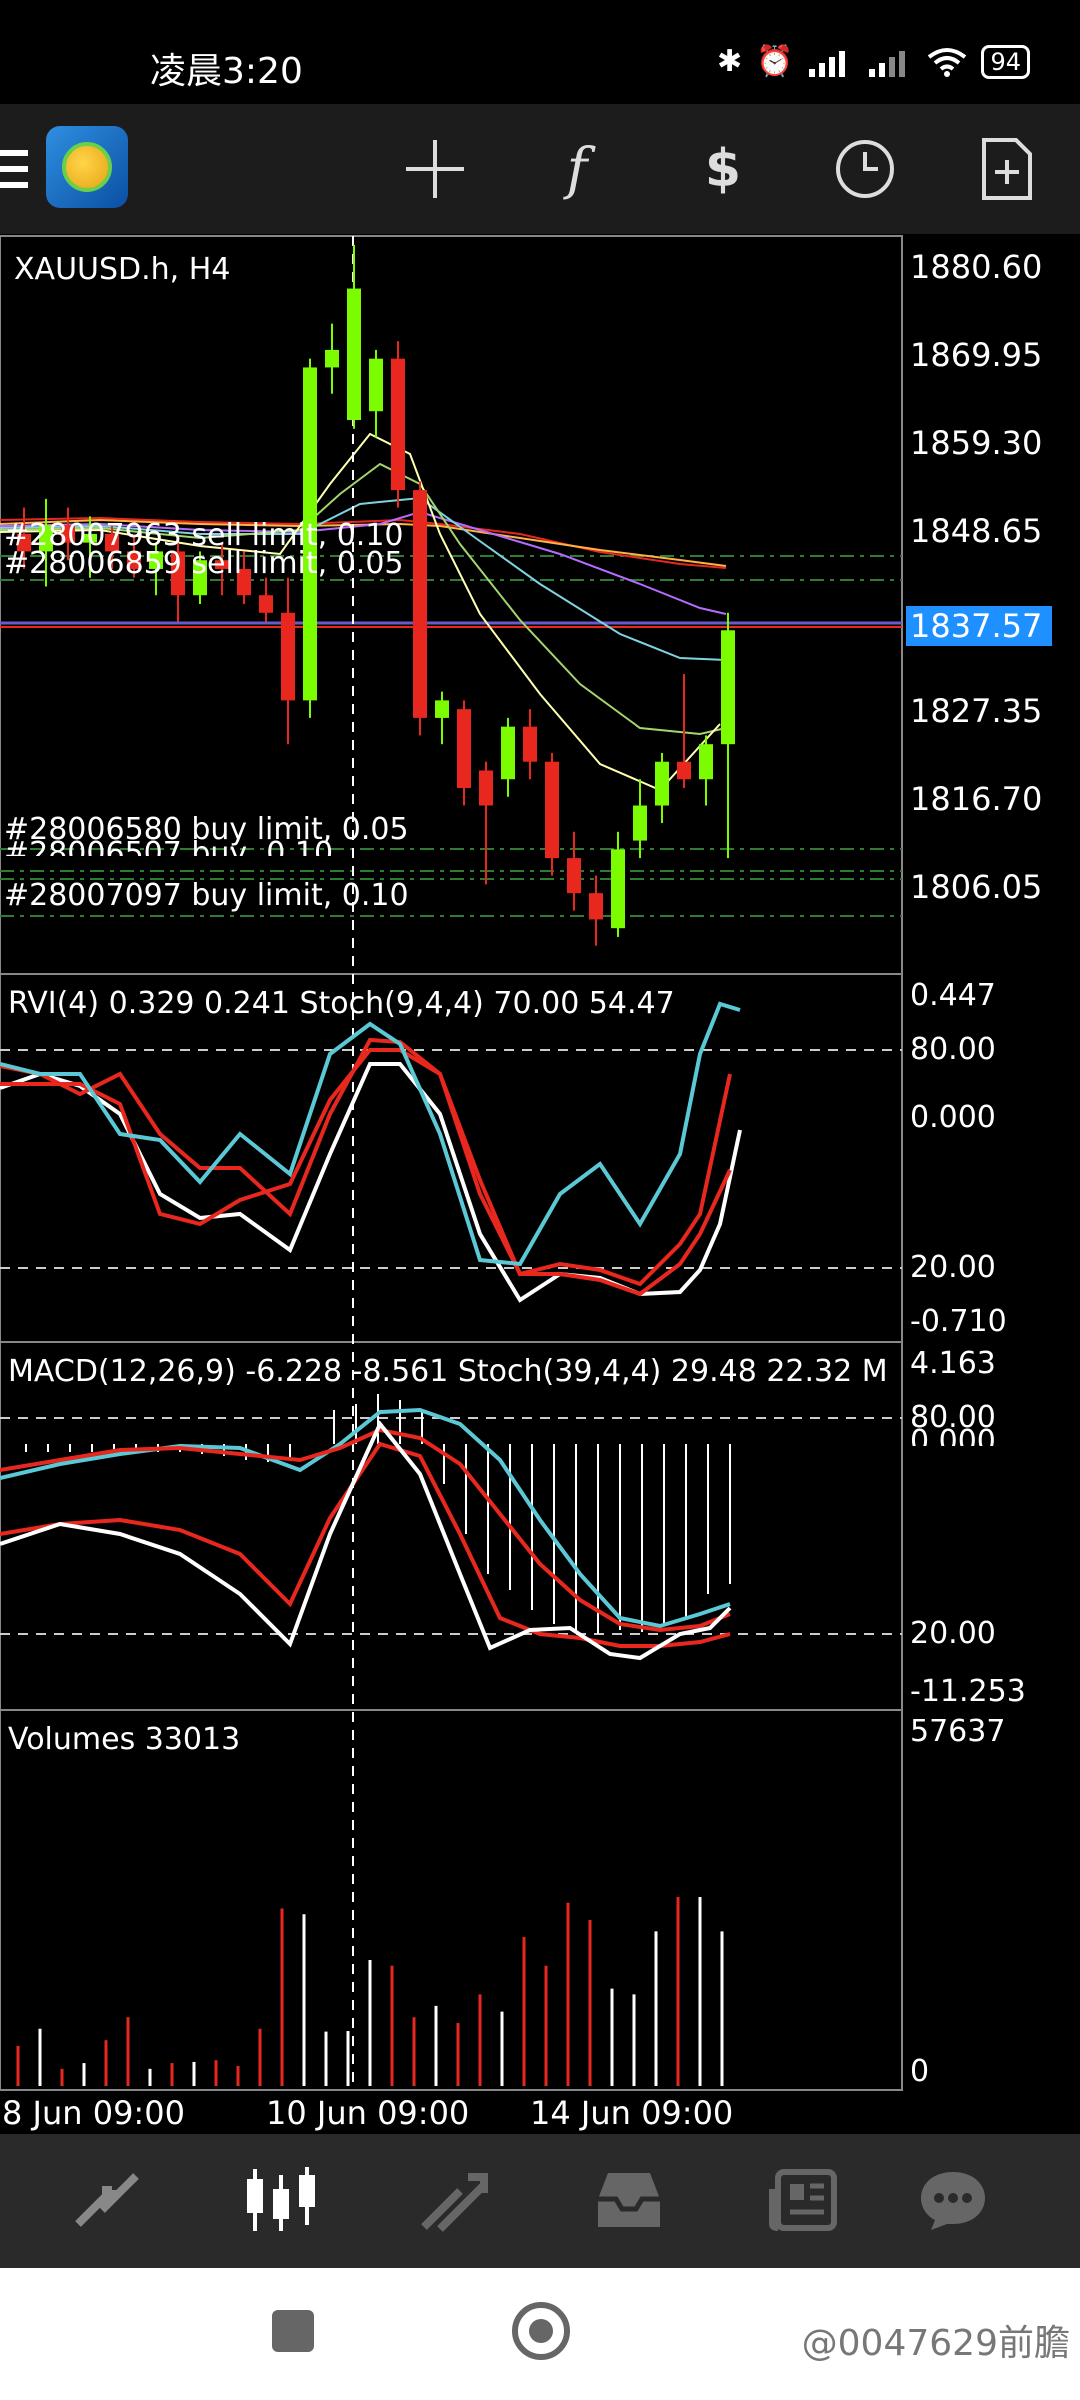  Describe the element at coordinates (455, 2200) in the screenshot. I see `trade-icon` at that location.